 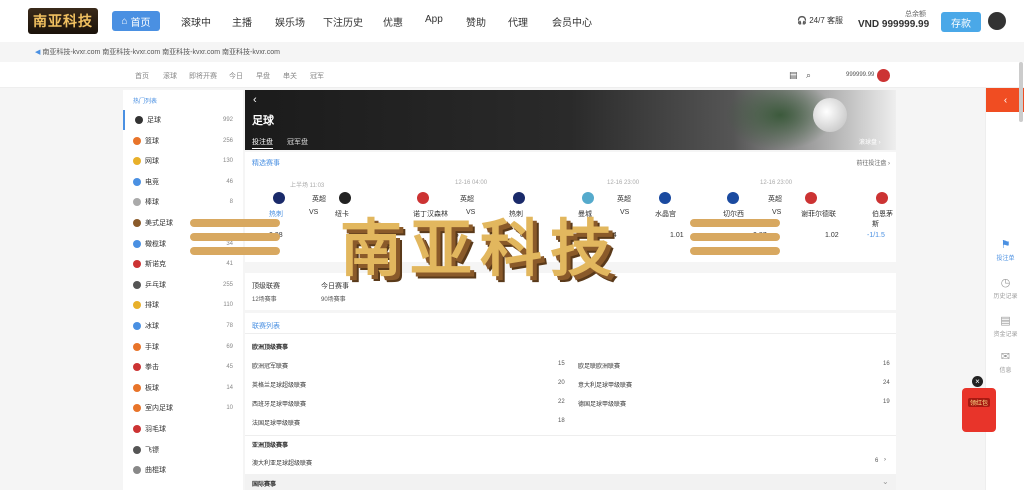 I want to click on international-title: 国际赛事, so click(x=264, y=485).